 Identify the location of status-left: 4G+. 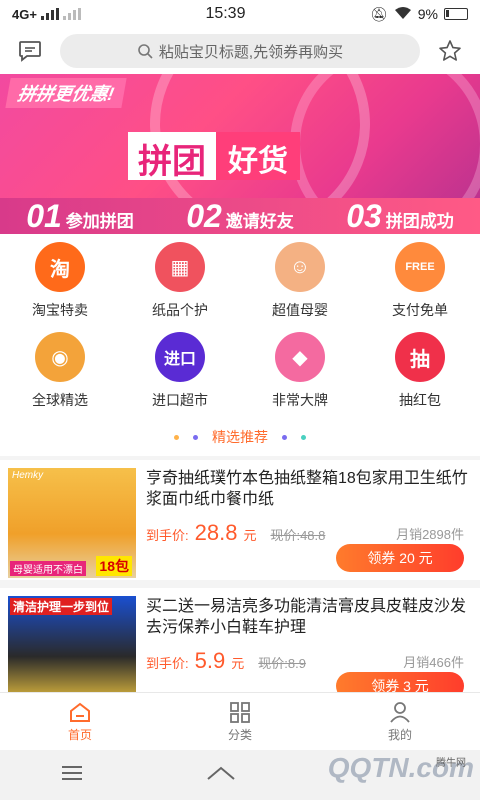
(46, 14).